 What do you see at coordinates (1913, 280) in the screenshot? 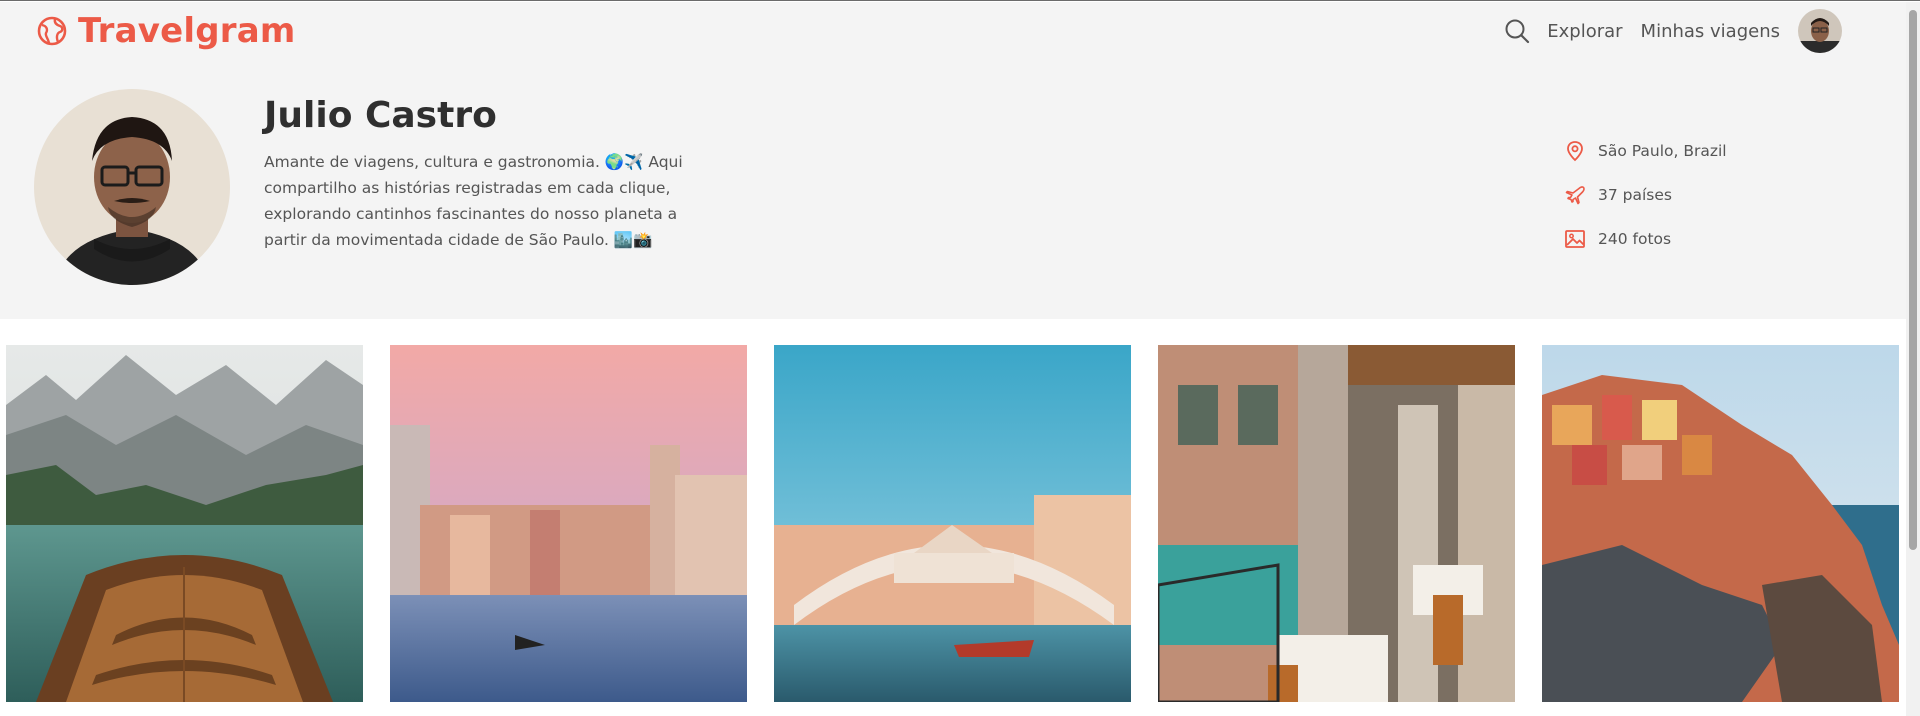
I see `scrollbar-thumb` at bounding box center [1913, 280].